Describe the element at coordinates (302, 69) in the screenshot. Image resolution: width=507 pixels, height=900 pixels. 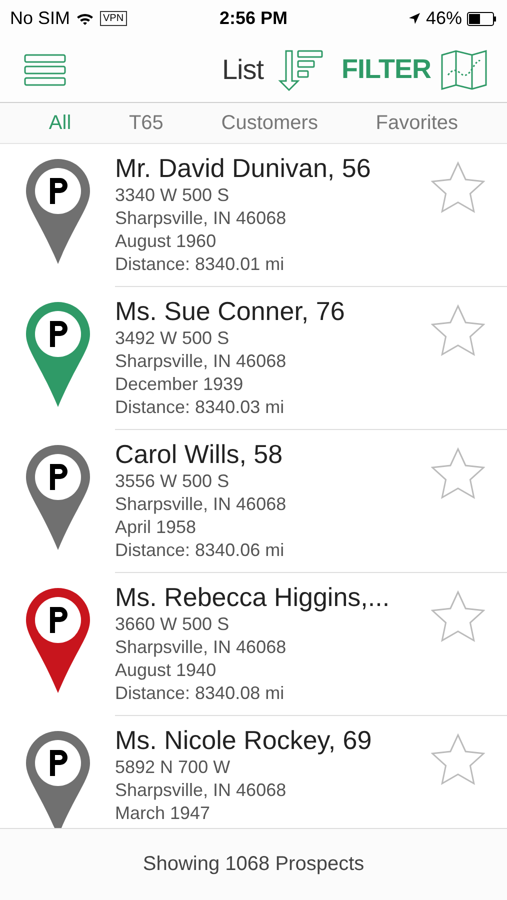
I see `sort-button` at that location.